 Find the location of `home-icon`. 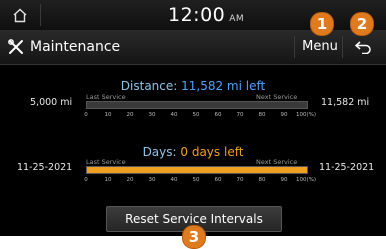

home-icon is located at coordinates (20, 15).